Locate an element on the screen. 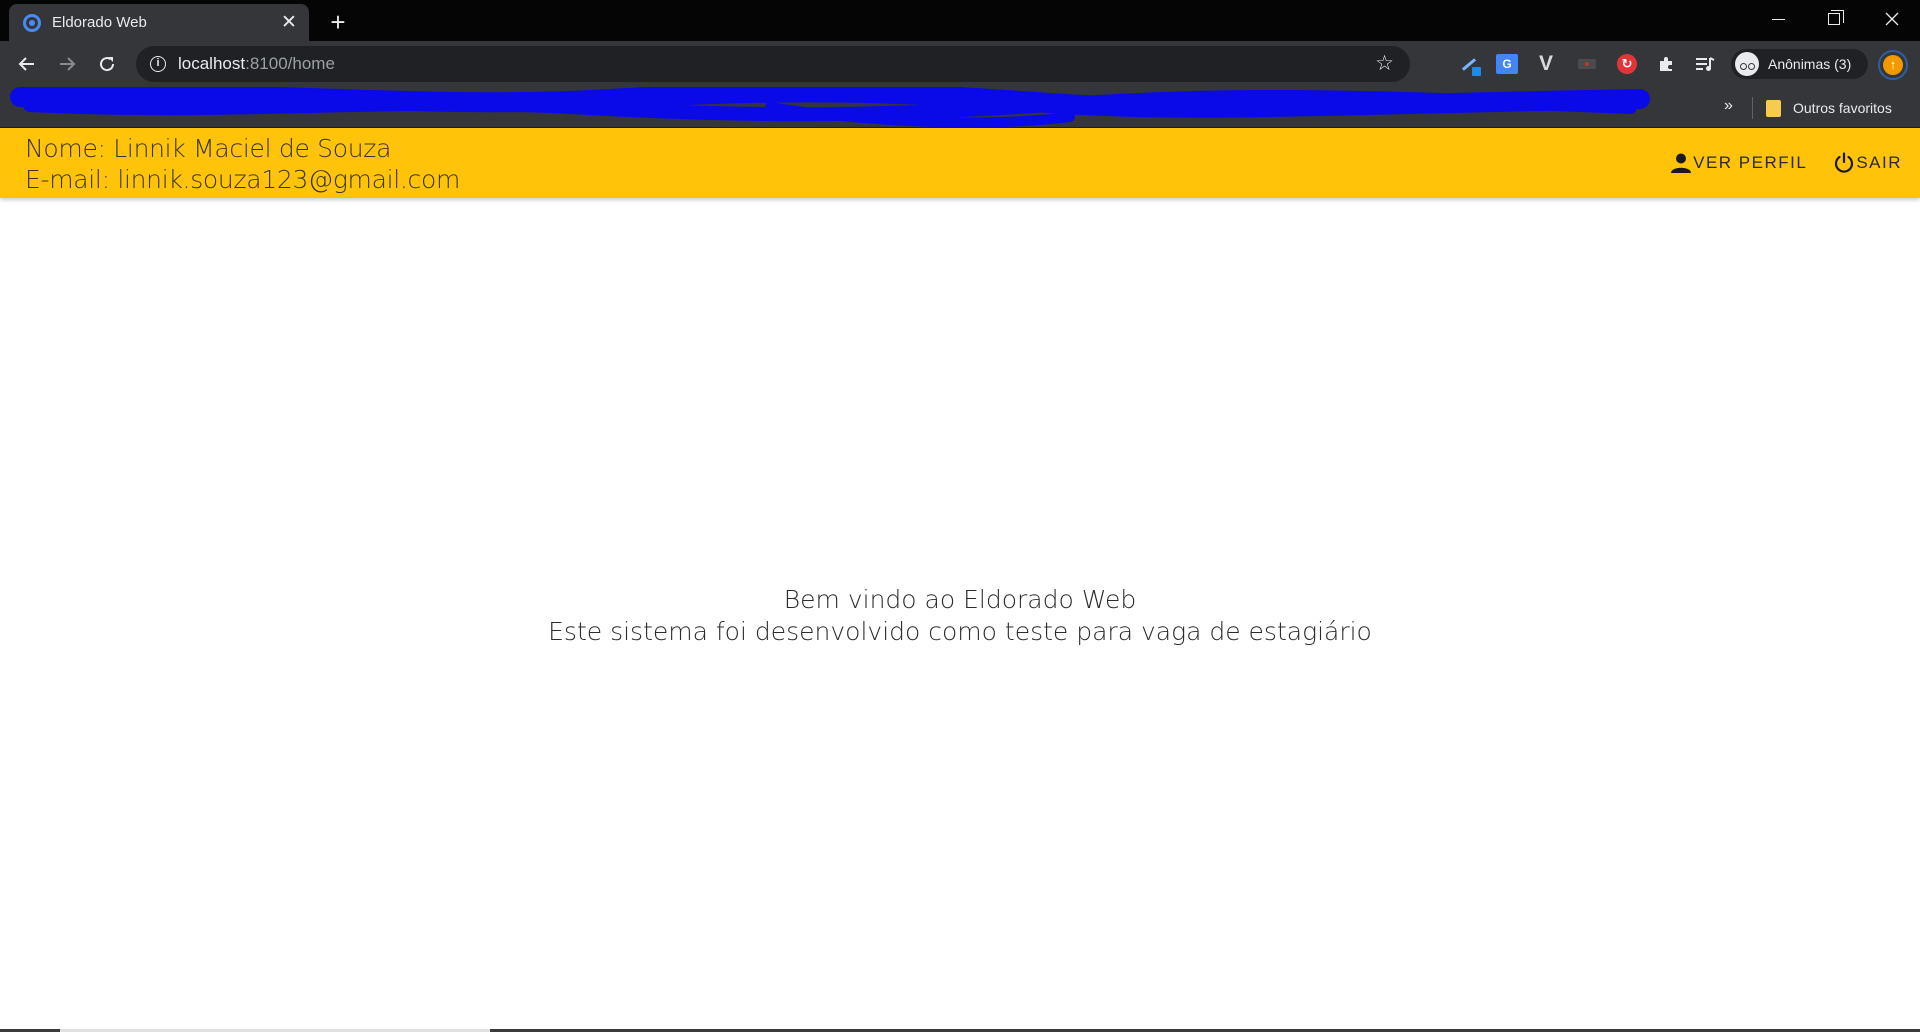 The height and width of the screenshot is (1032, 1920). profile-label: Anônimas (3) is located at coordinates (1810, 64).